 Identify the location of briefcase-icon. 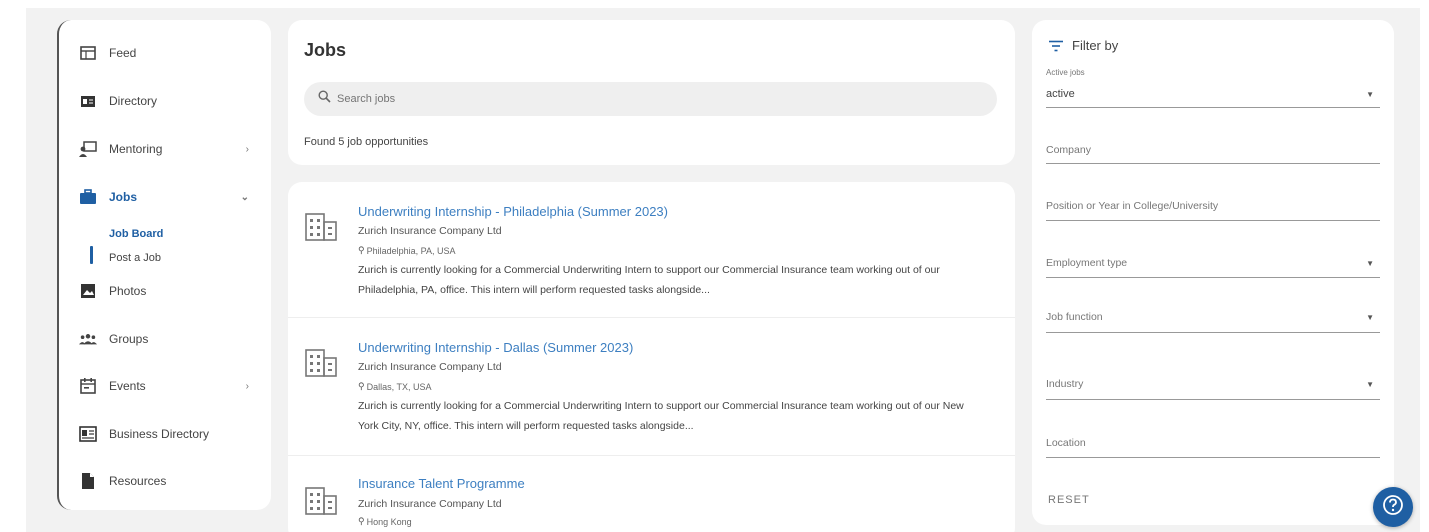
(88, 197).